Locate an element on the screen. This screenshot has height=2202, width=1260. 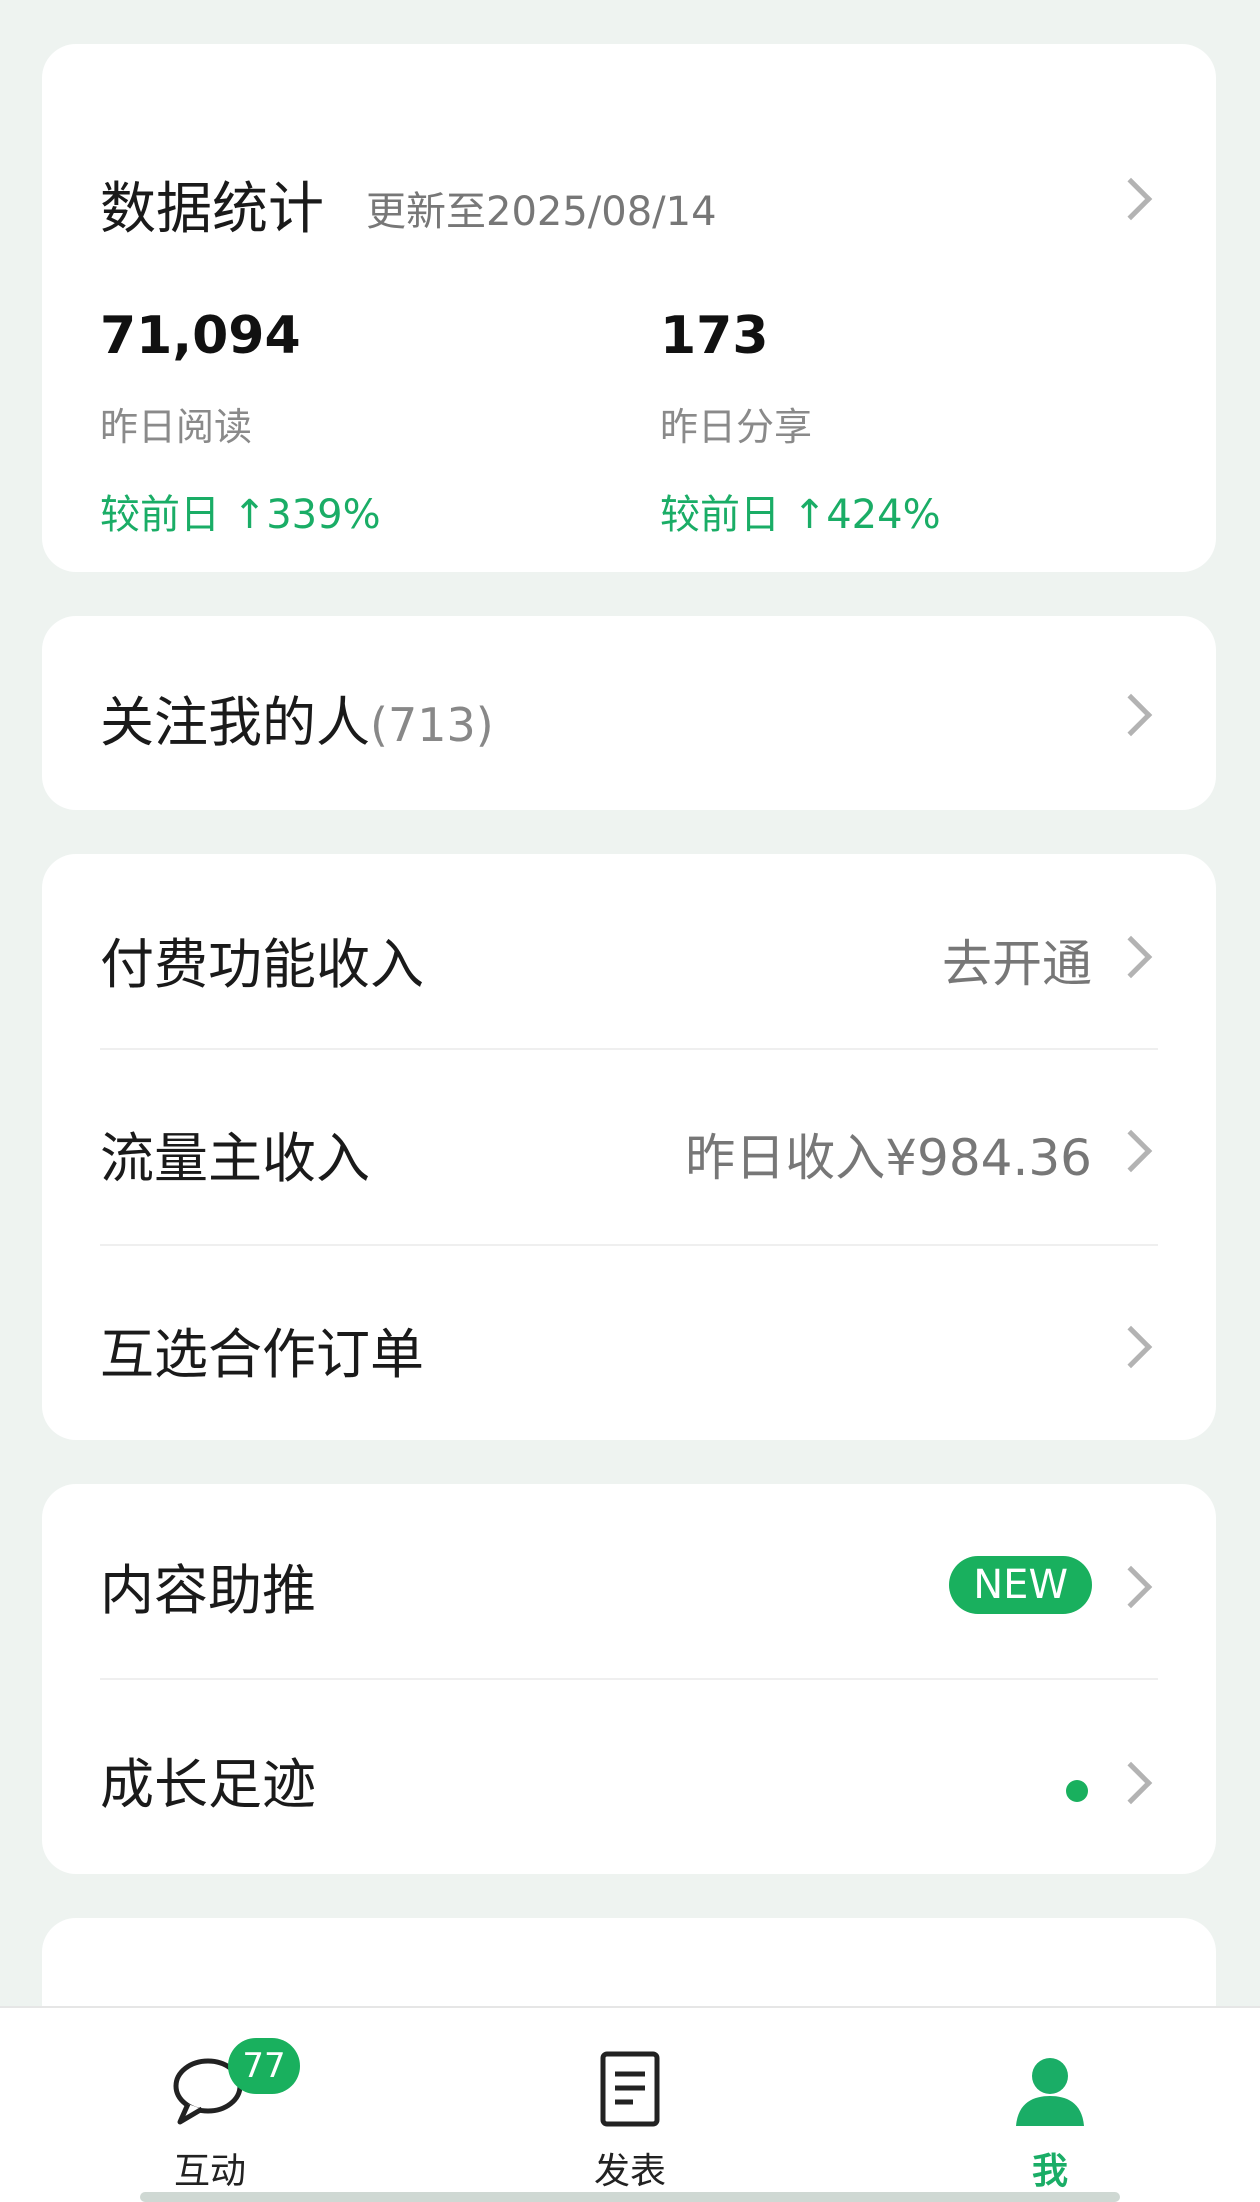
followers-row: 关注我的人(713) is located at coordinates (629, 713).